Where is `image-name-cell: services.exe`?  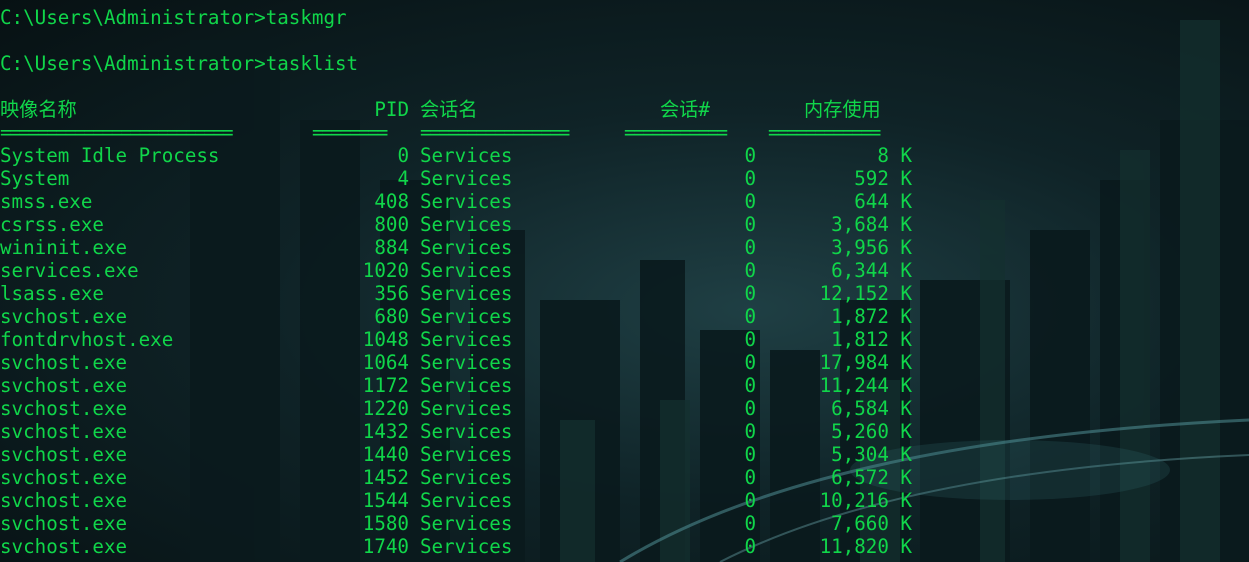
image-name-cell: services.exe is located at coordinates (69, 270).